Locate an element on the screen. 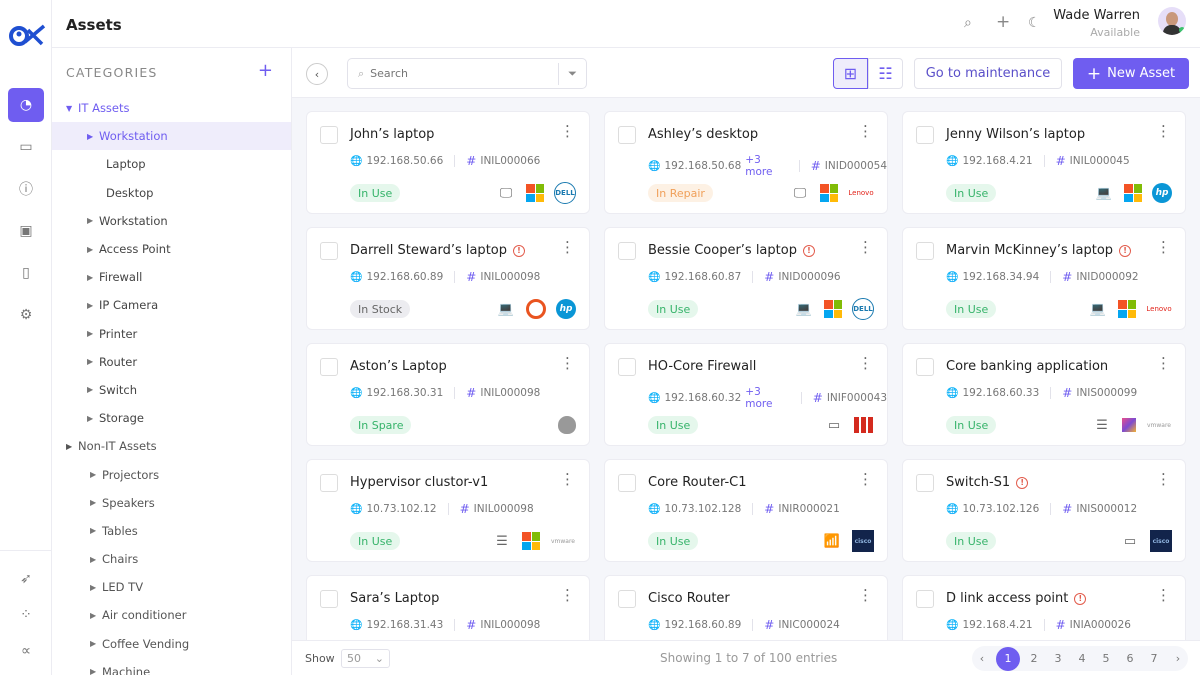  page-button: 6 is located at coordinates (1130, 658).